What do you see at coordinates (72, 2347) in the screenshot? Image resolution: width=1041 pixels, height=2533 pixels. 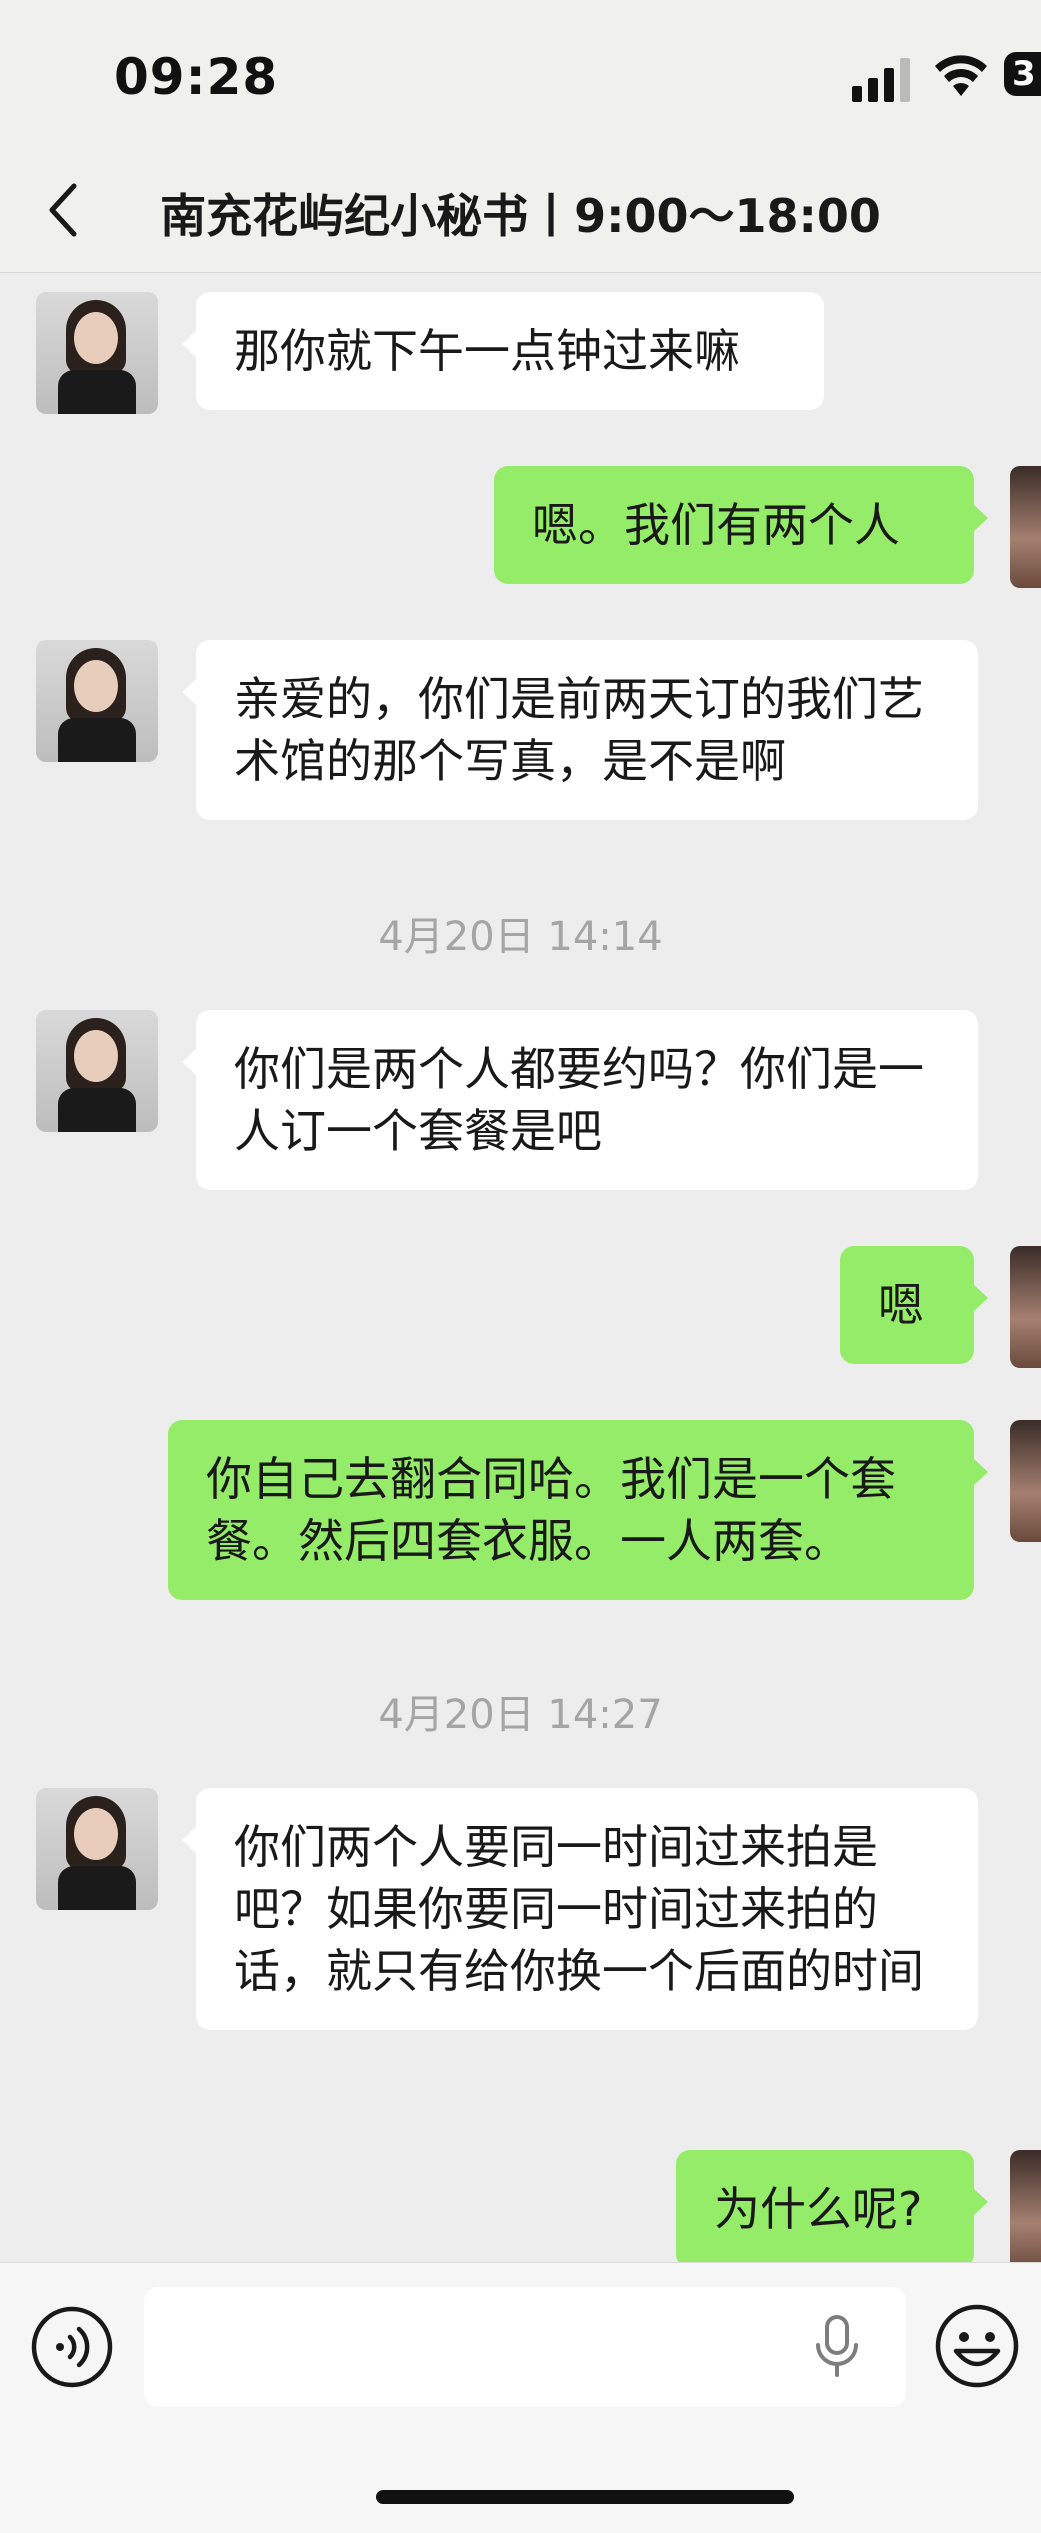 I see `voice-mode-icon` at bounding box center [72, 2347].